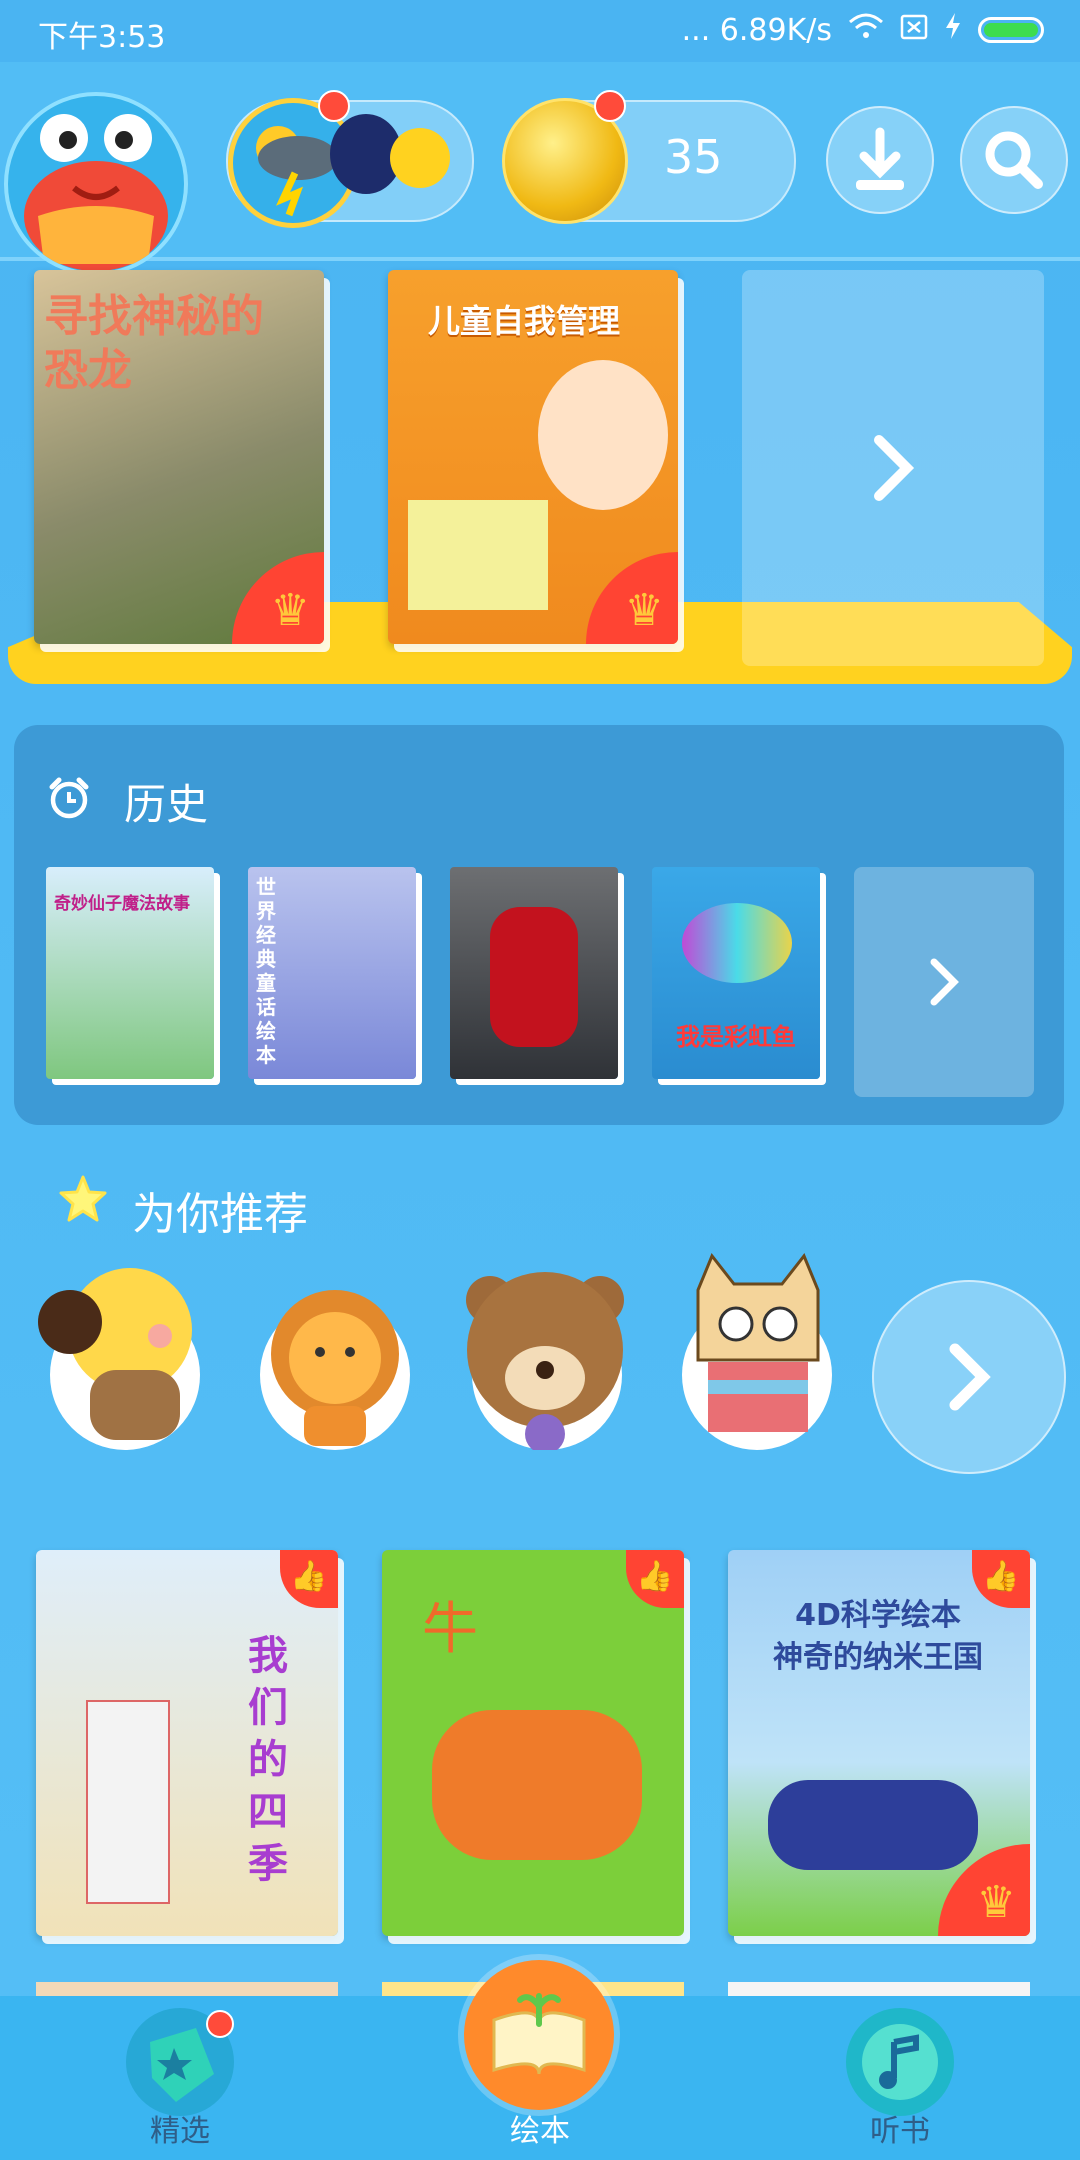  What do you see at coordinates (187, 1743) in the screenshot?
I see `recommend-book: 我们的四季 👍` at bounding box center [187, 1743].